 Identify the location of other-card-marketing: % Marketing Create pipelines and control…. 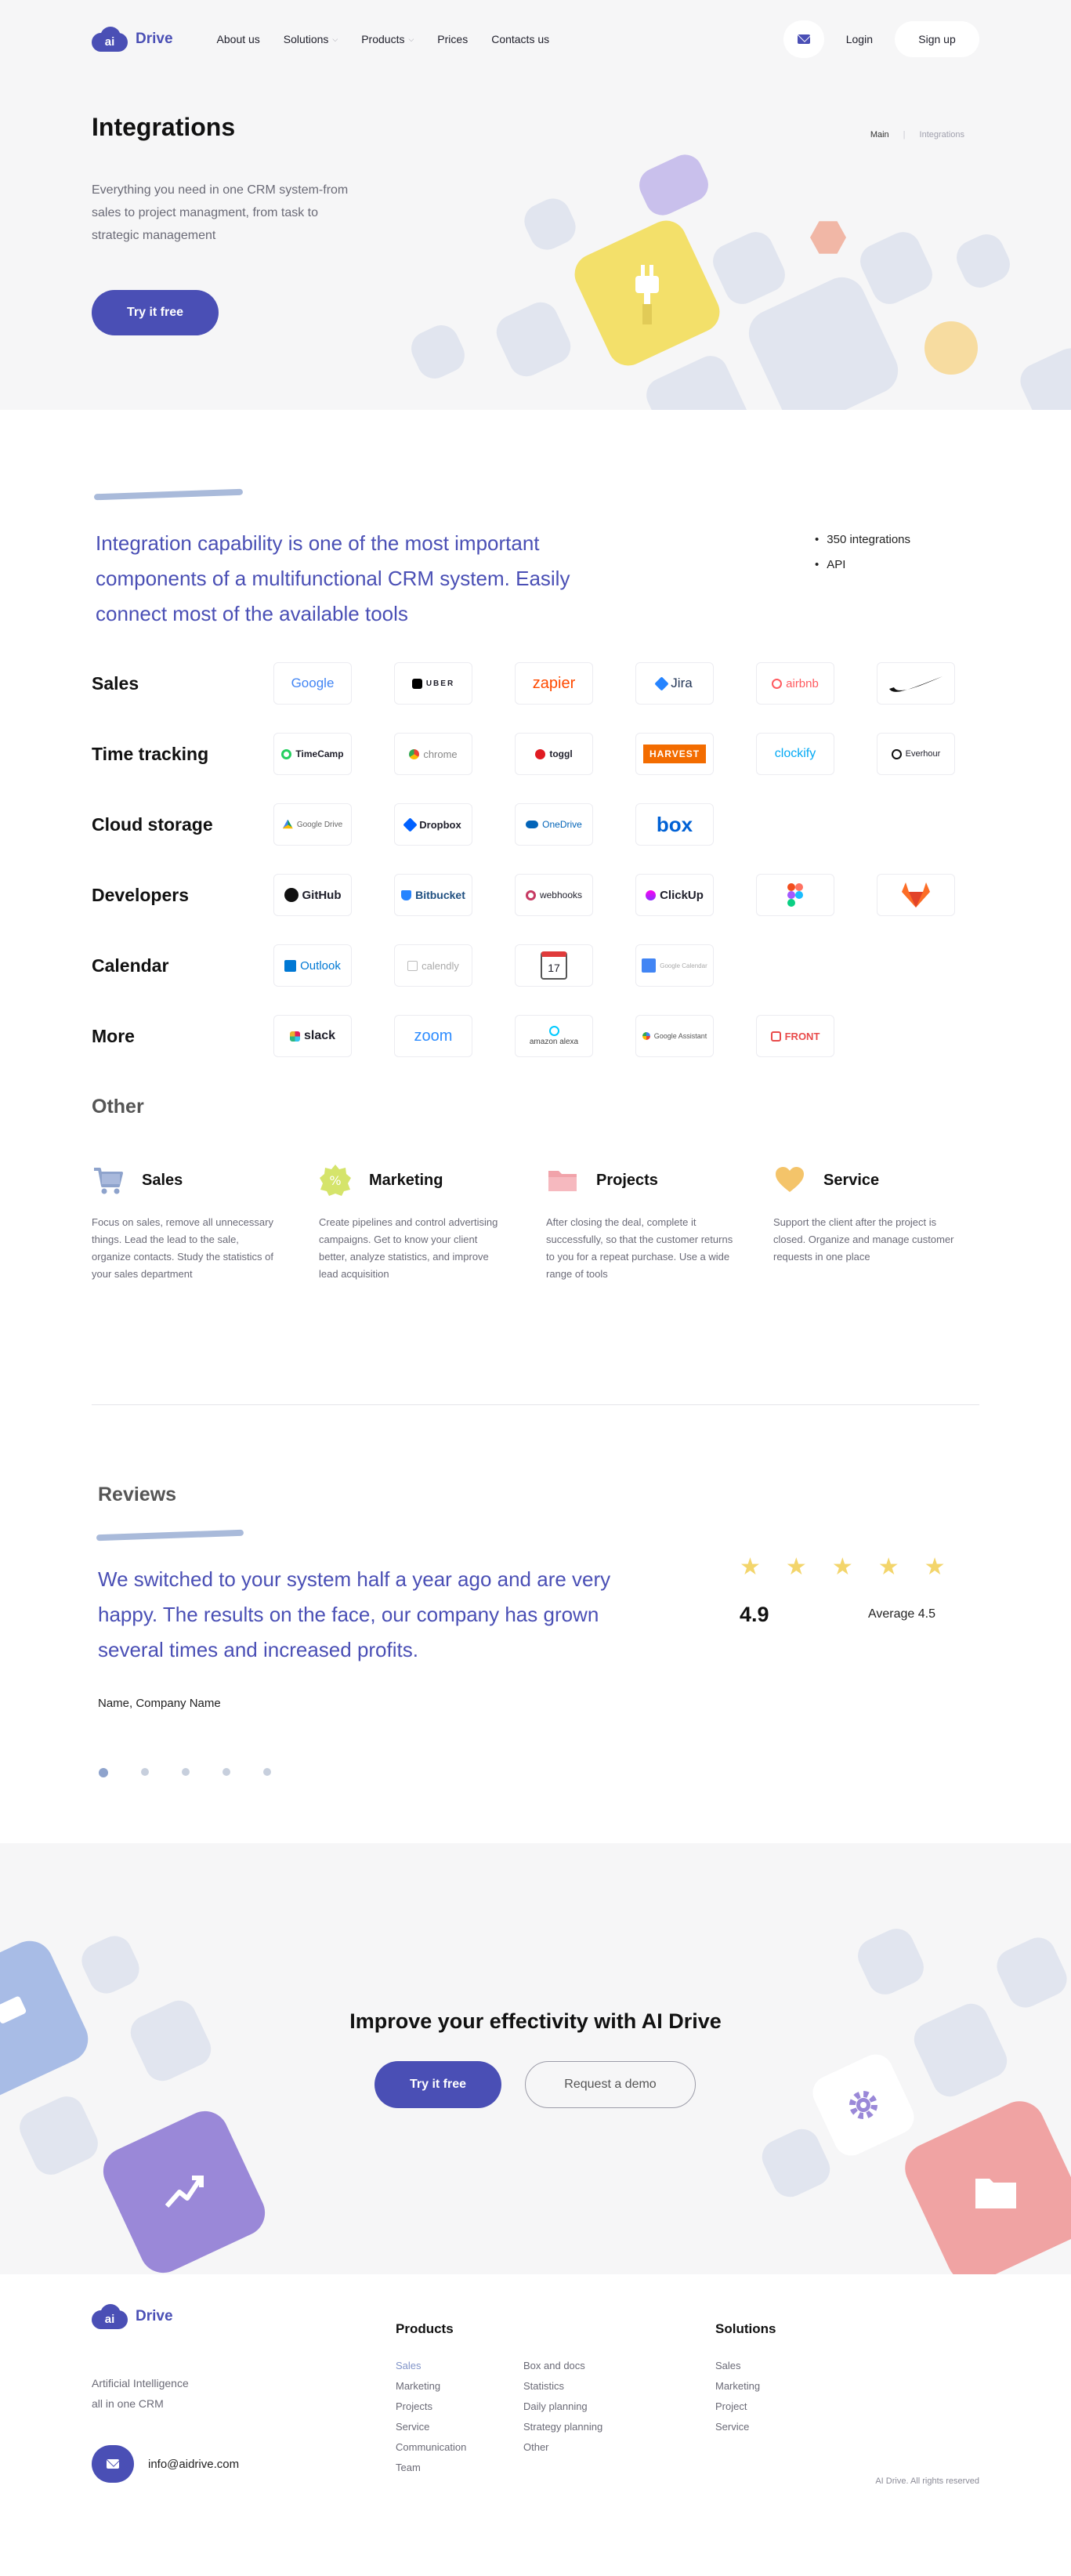
(413, 1223).